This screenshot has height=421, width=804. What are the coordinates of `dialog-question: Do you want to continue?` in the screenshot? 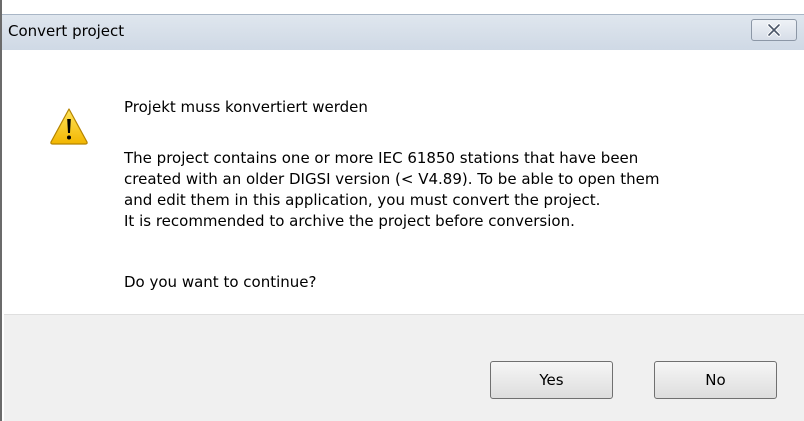 It's located at (220, 282).